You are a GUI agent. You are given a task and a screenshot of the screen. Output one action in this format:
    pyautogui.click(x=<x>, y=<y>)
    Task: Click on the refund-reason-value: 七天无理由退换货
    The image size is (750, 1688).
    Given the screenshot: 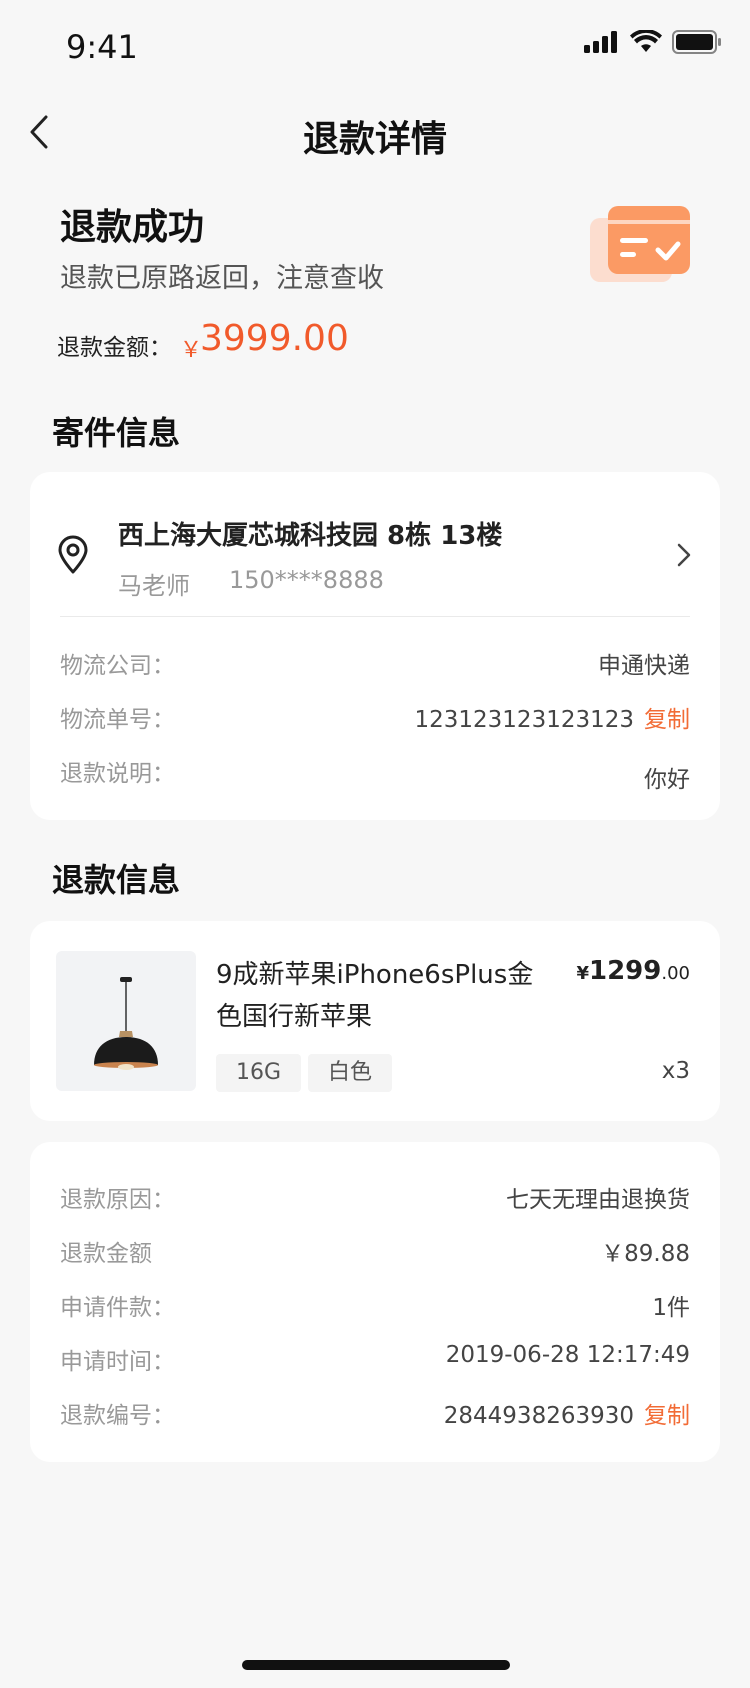 What is the action you would take?
    pyautogui.click(x=598, y=1200)
    